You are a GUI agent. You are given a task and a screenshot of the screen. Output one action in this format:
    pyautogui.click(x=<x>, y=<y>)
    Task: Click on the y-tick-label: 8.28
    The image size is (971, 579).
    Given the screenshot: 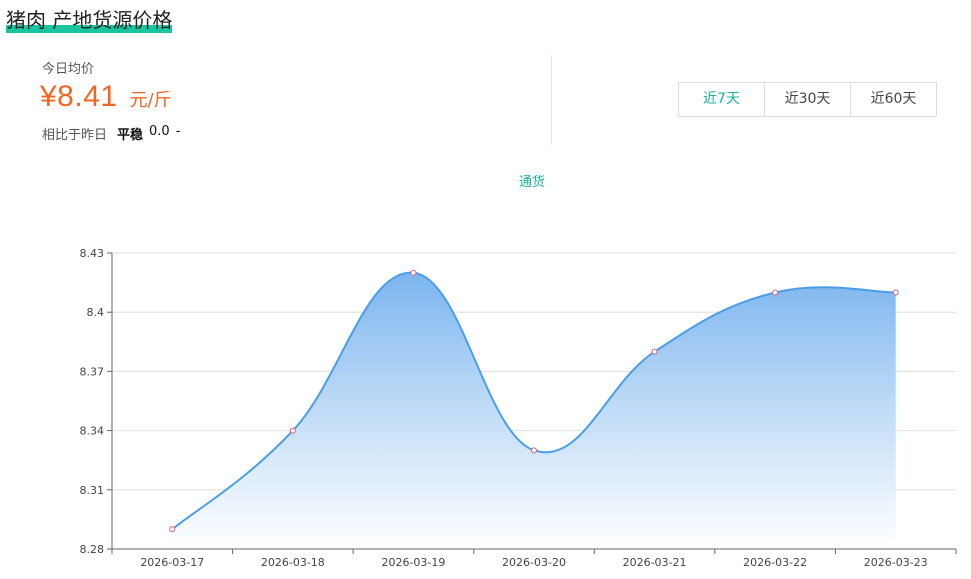 What is the action you would take?
    pyautogui.click(x=92, y=549)
    